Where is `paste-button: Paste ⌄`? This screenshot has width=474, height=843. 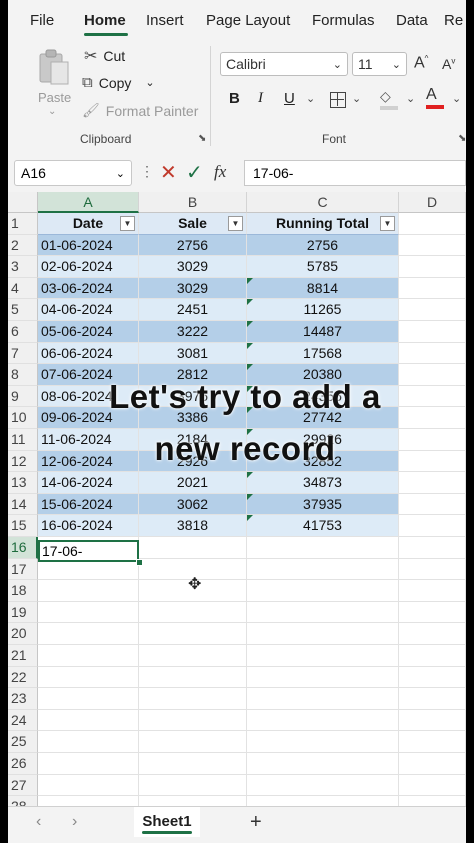
paste-button: Paste ⌄ is located at coordinates (54, 84).